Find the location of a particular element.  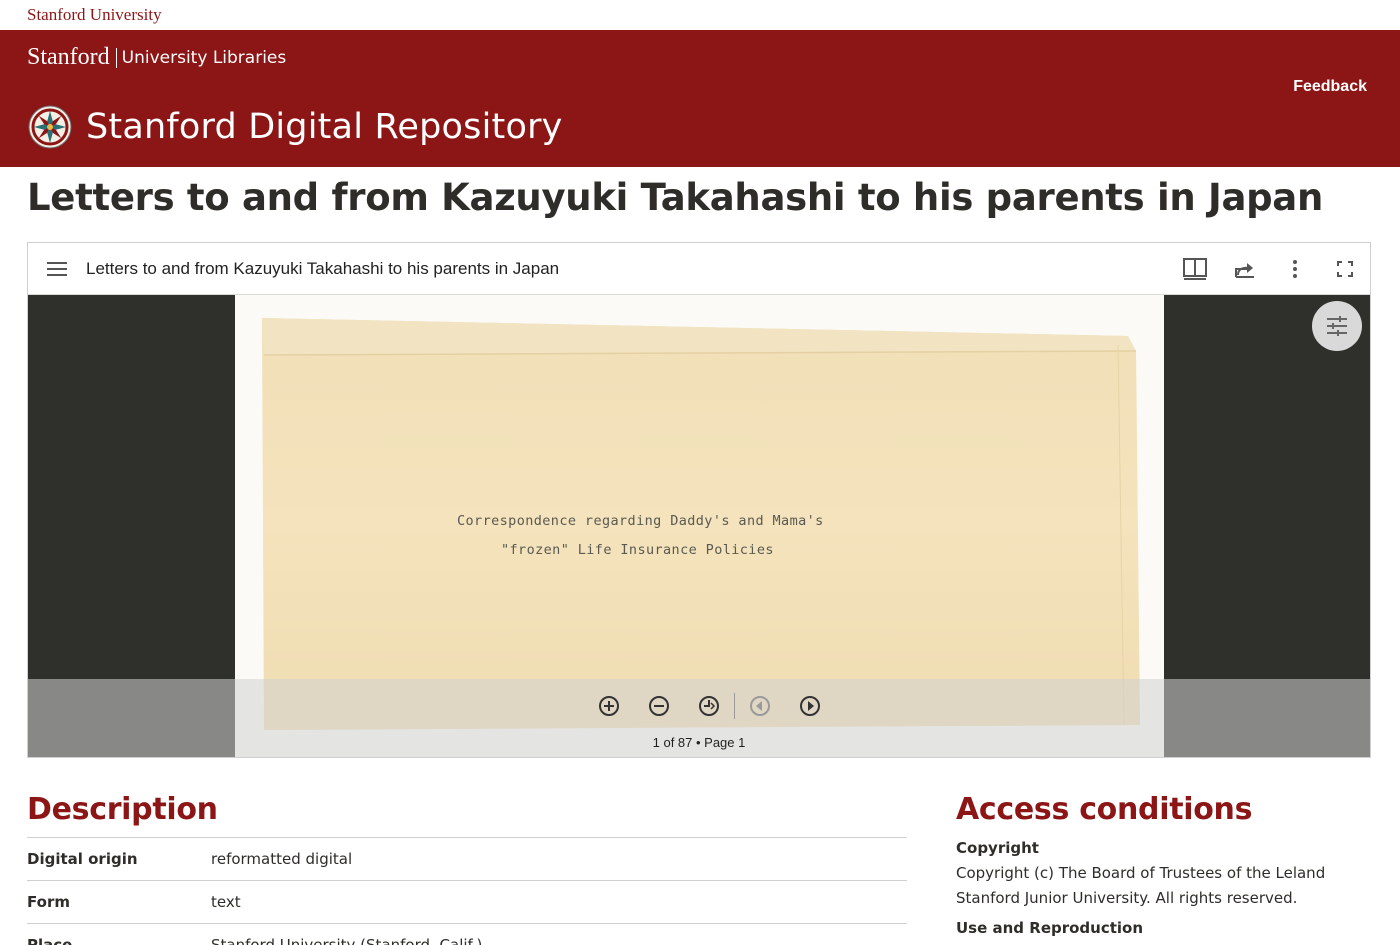

viewer-controls: 1 of 87 • Page 1 is located at coordinates (699, 718).